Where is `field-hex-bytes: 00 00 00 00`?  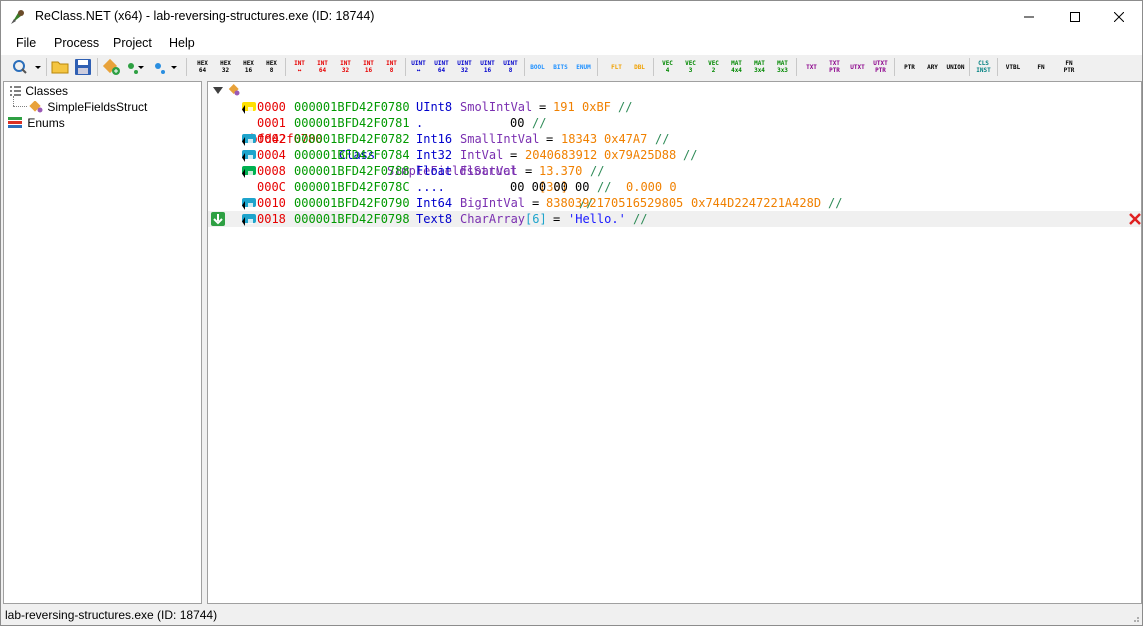
field-hex-bytes: 00 00 00 00 is located at coordinates (549, 187).